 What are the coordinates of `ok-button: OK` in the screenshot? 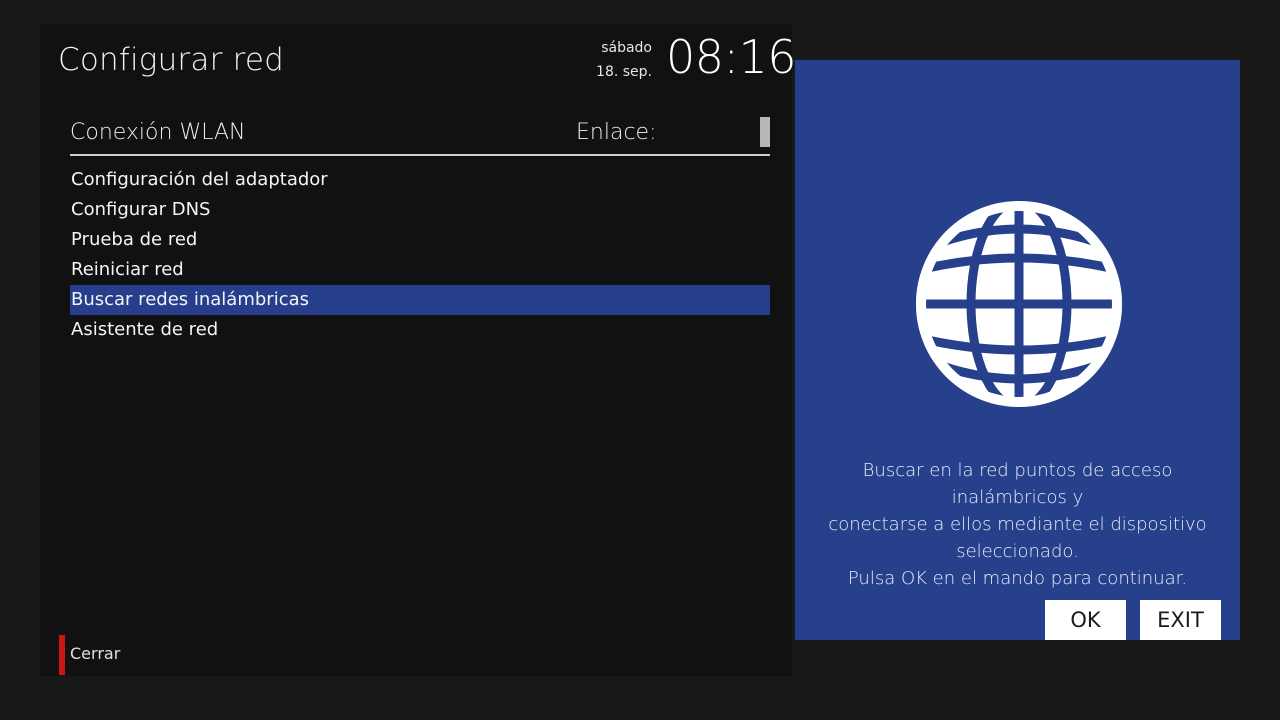 It's located at (1085, 620).